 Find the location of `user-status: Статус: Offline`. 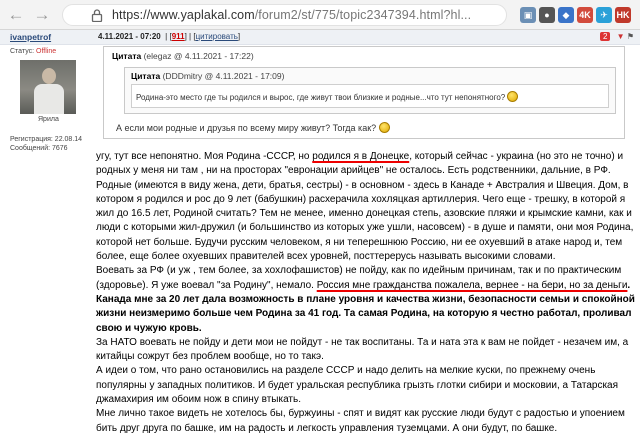

user-status: Статус: Offline is located at coordinates (33, 51).